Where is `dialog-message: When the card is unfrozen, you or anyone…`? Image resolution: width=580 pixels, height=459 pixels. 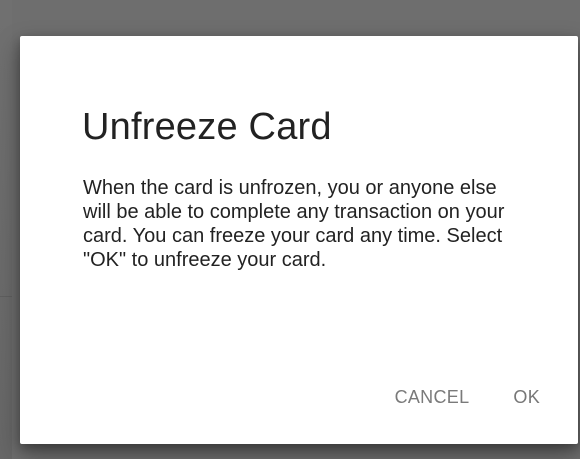 dialog-message: When the card is unfrozen, you or anyone… is located at coordinates (294, 224).